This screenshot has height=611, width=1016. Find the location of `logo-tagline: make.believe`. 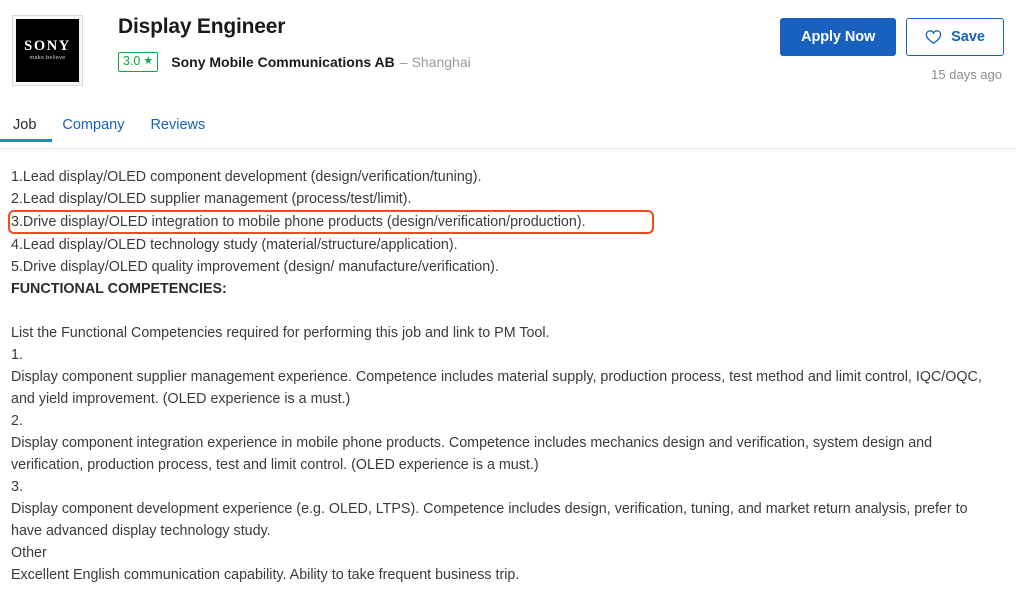

logo-tagline: make.believe is located at coordinates (47, 58).